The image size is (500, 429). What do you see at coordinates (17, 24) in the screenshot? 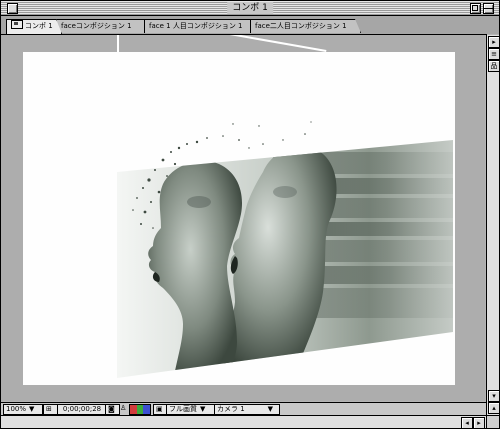
I see `composition-icon` at bounding box center [17, 24].